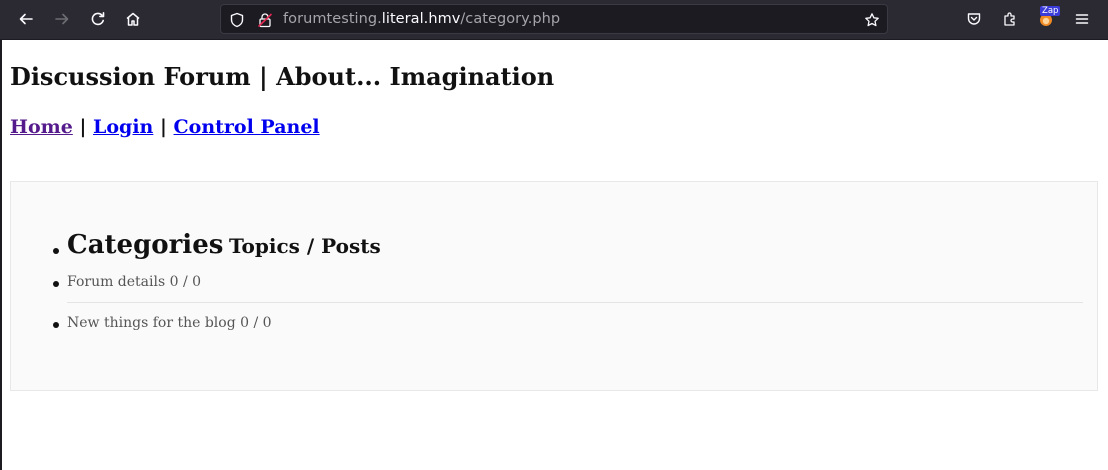 This screenshot has width=1108, height=470. I want to click on category-row: New things for the blog 0 / 0, so click(169, 323).